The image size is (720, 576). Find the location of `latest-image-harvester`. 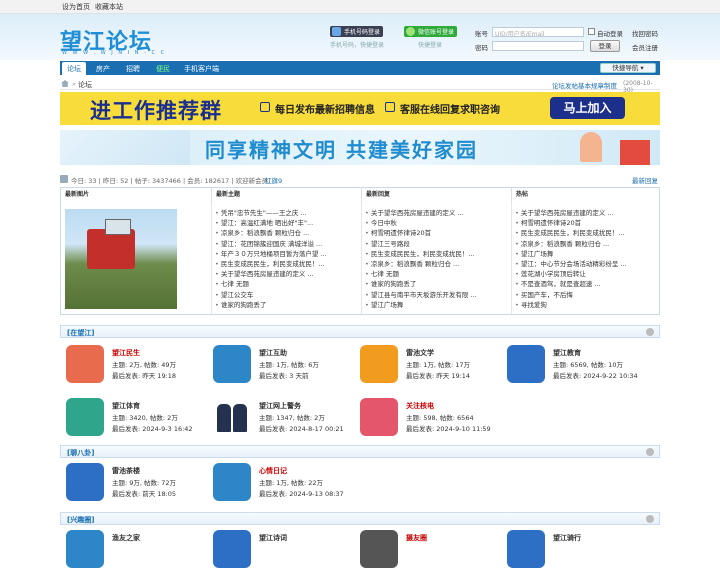

latest-image-harvester is located at coordinates (121, 259).